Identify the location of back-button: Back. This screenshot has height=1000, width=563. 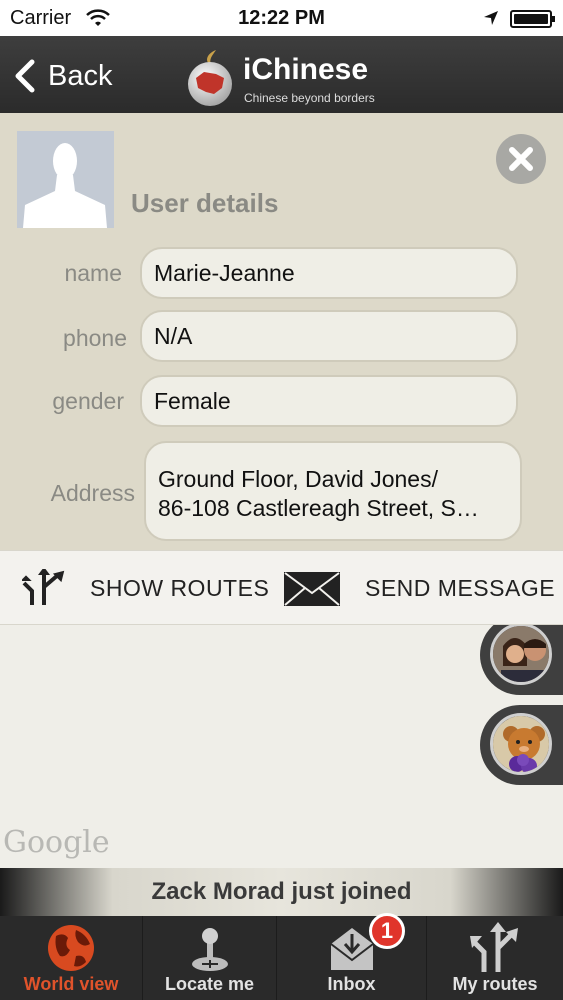
(62, 76).